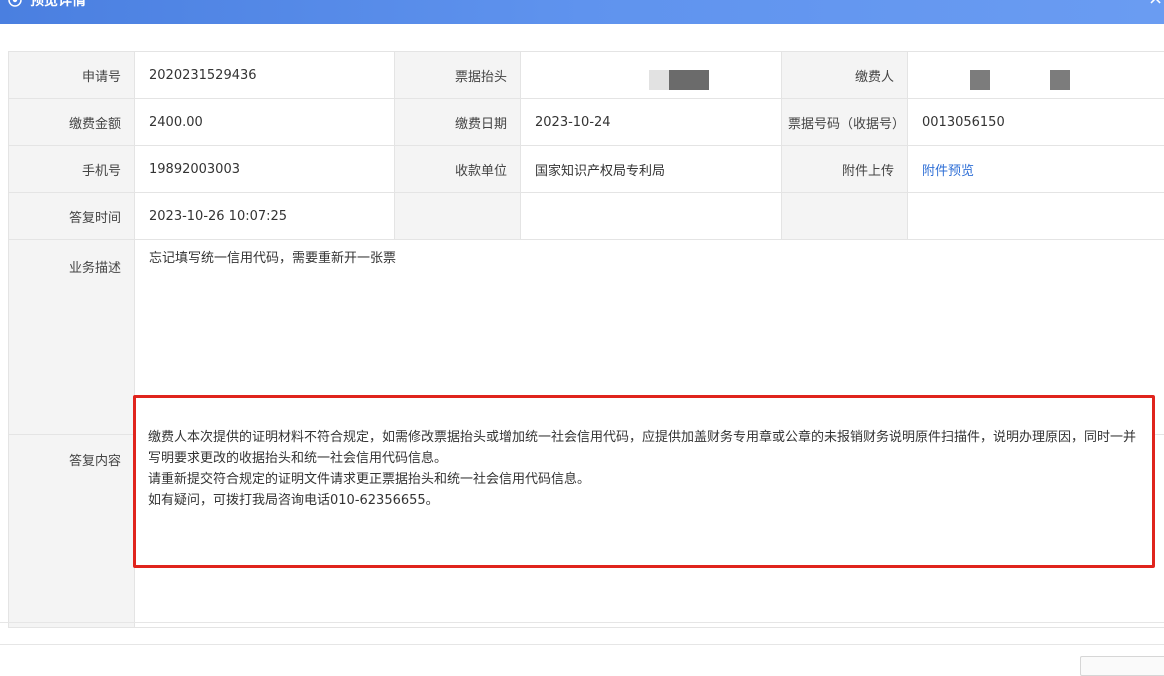 The image size is (1164, 676). I want to click on label-reply-content: 答复内容, so click(72, 531).